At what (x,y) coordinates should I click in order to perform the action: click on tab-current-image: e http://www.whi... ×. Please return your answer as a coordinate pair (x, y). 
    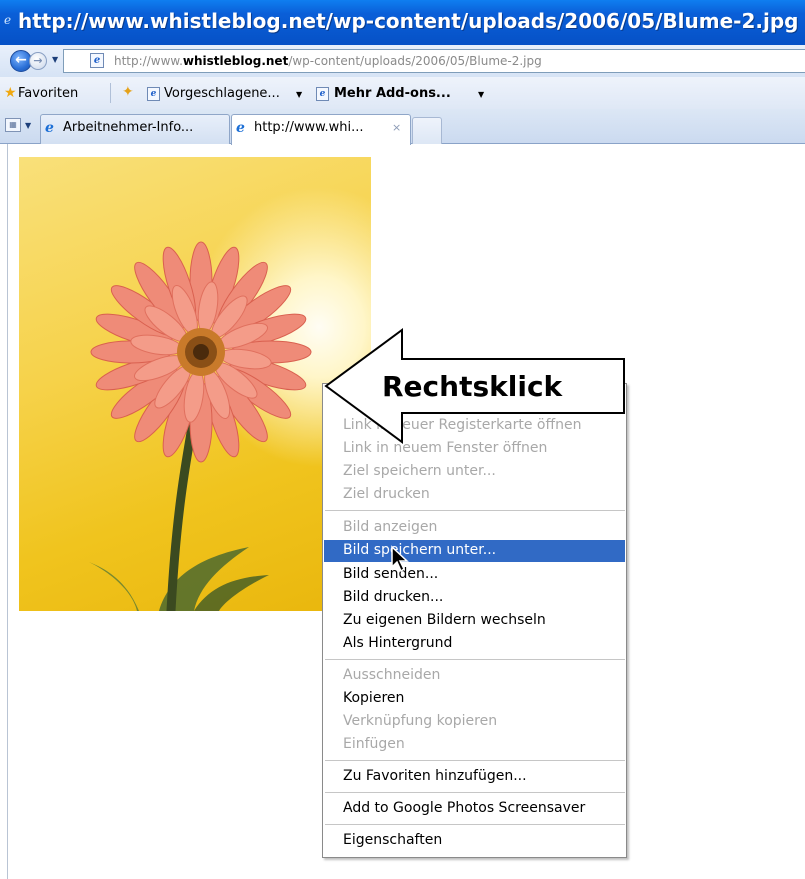
    Looking at the image, I should click on (321, 129).